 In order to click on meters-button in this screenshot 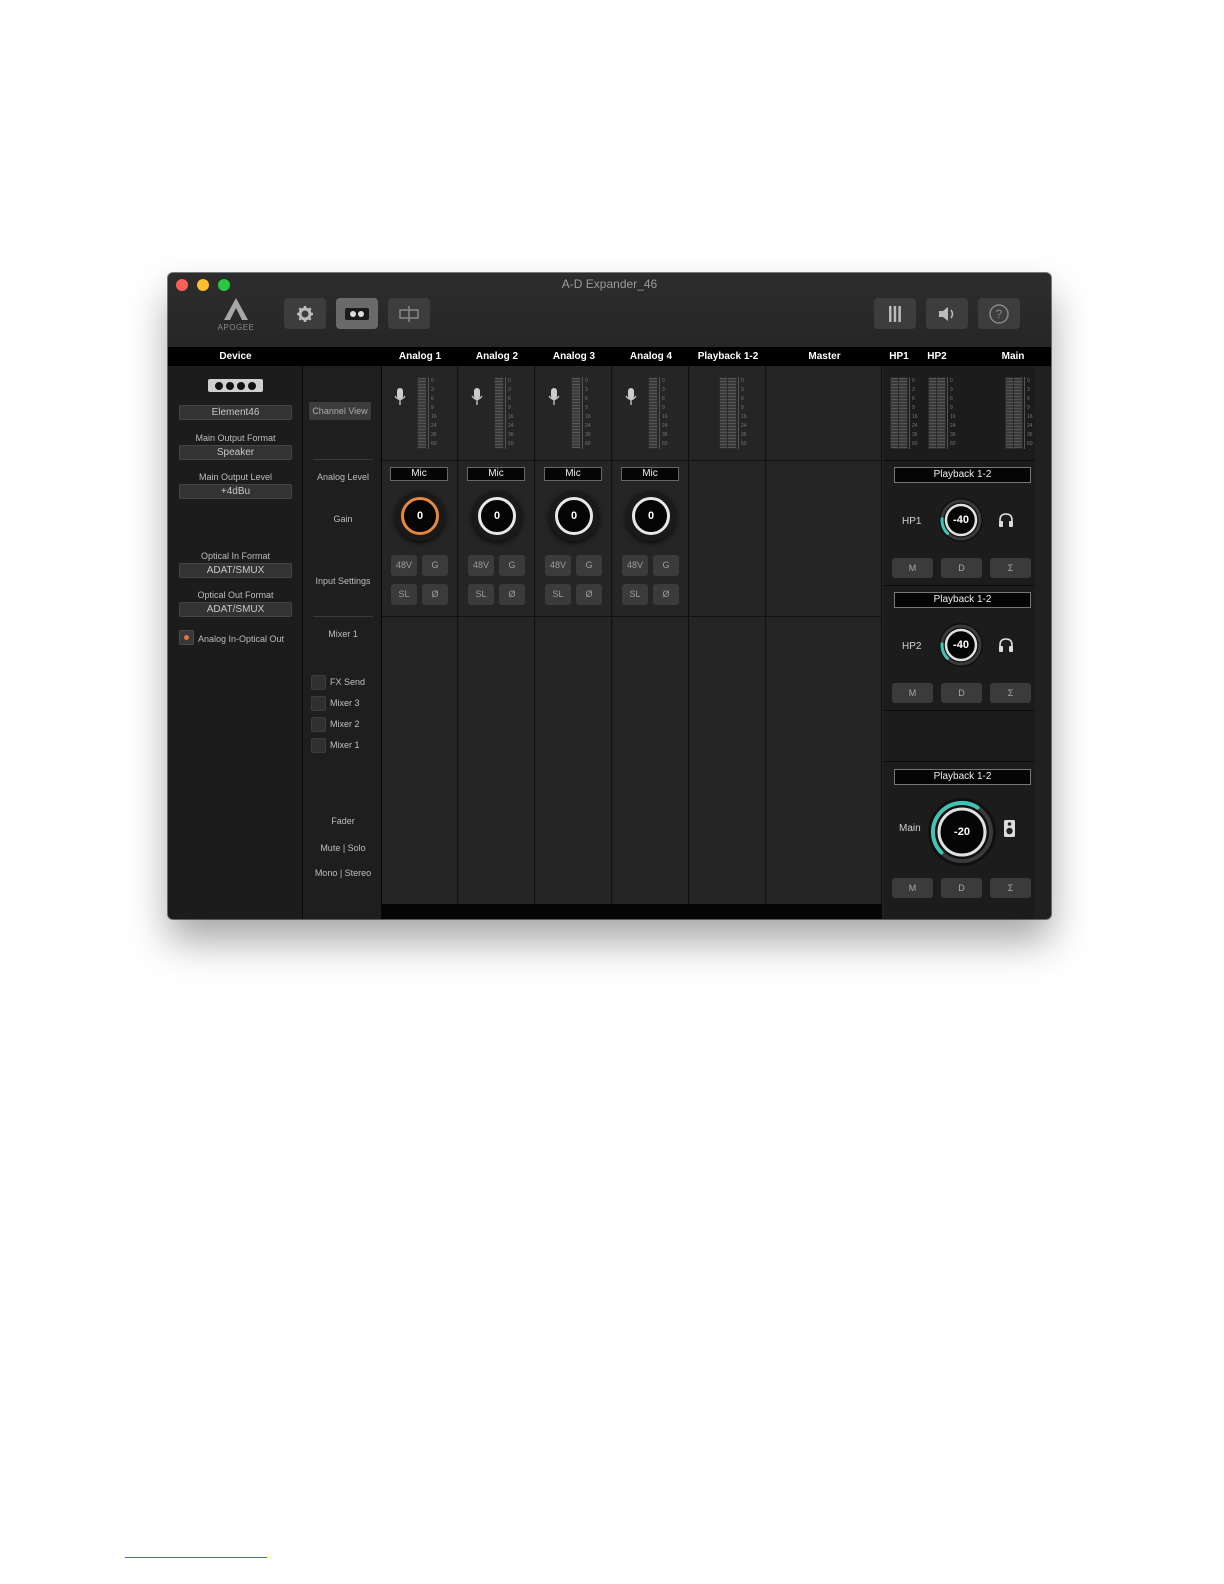, I will do `click(895, 313)`.